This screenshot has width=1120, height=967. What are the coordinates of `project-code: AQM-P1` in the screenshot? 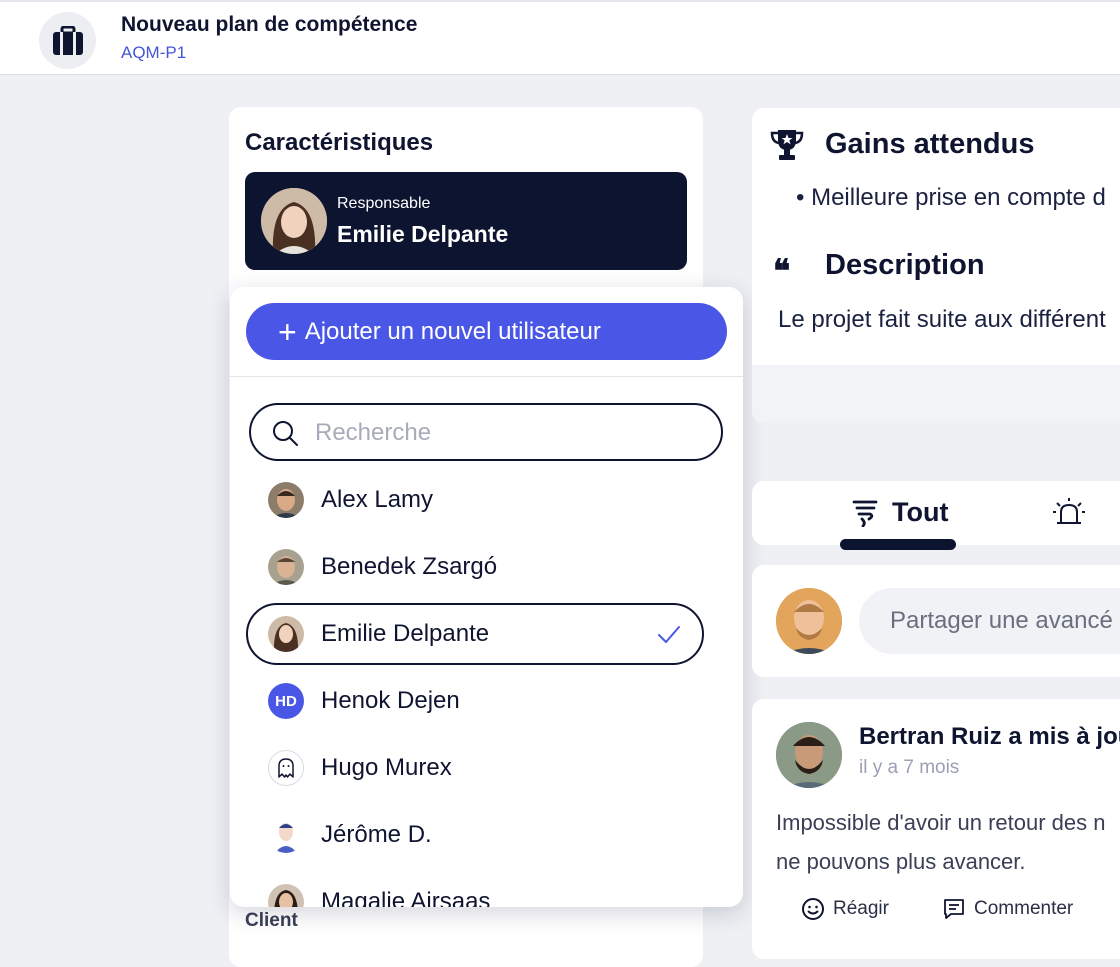 It's located at (153, 53).